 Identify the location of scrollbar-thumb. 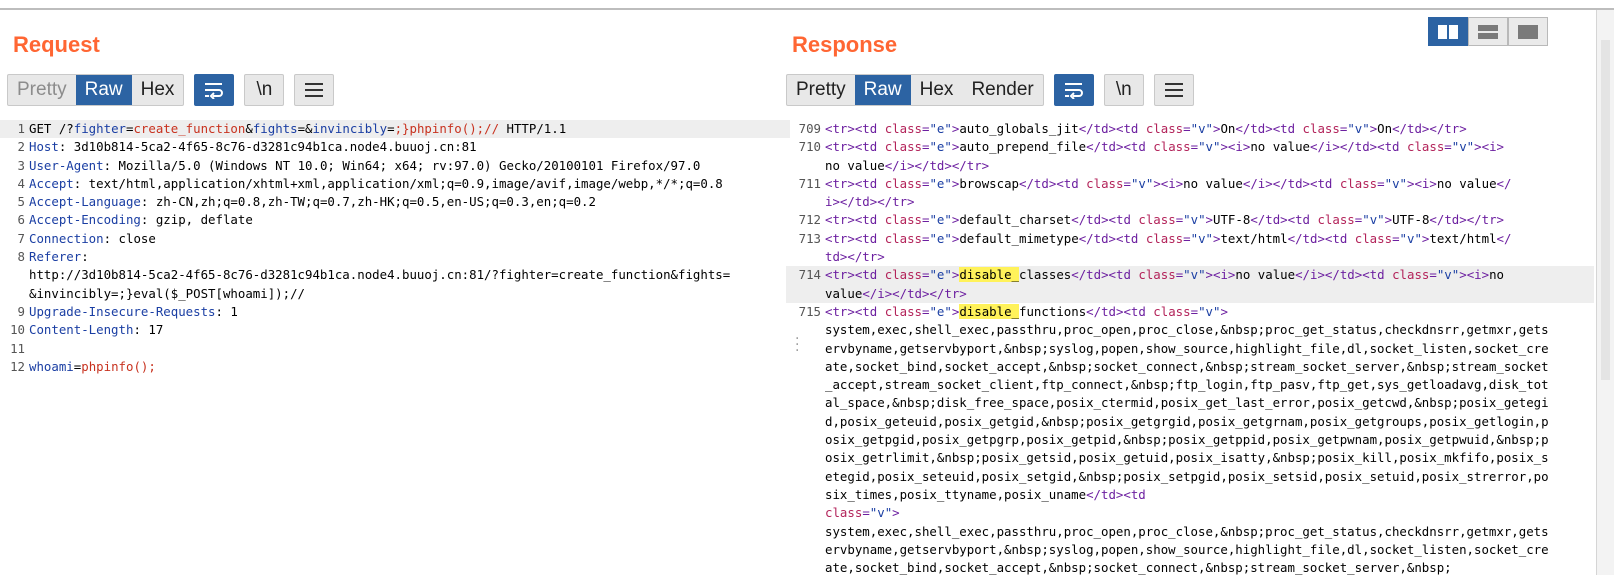
(1605, 210).